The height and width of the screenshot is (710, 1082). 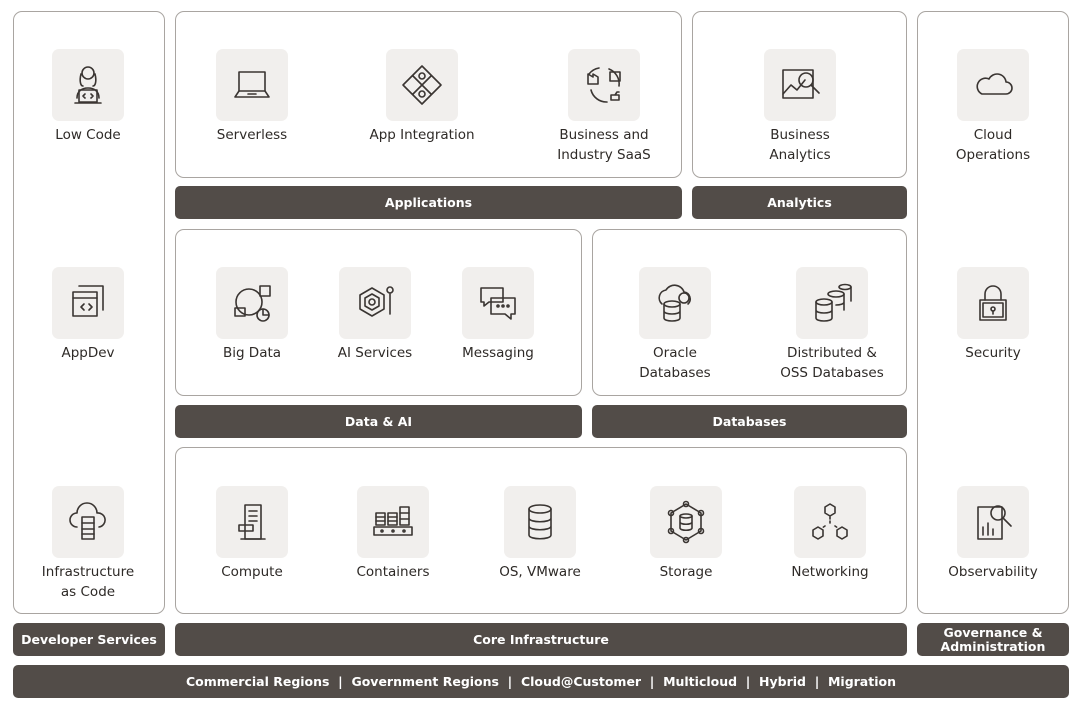 I want to click on laptop-icon, so click(x=252, y=84).